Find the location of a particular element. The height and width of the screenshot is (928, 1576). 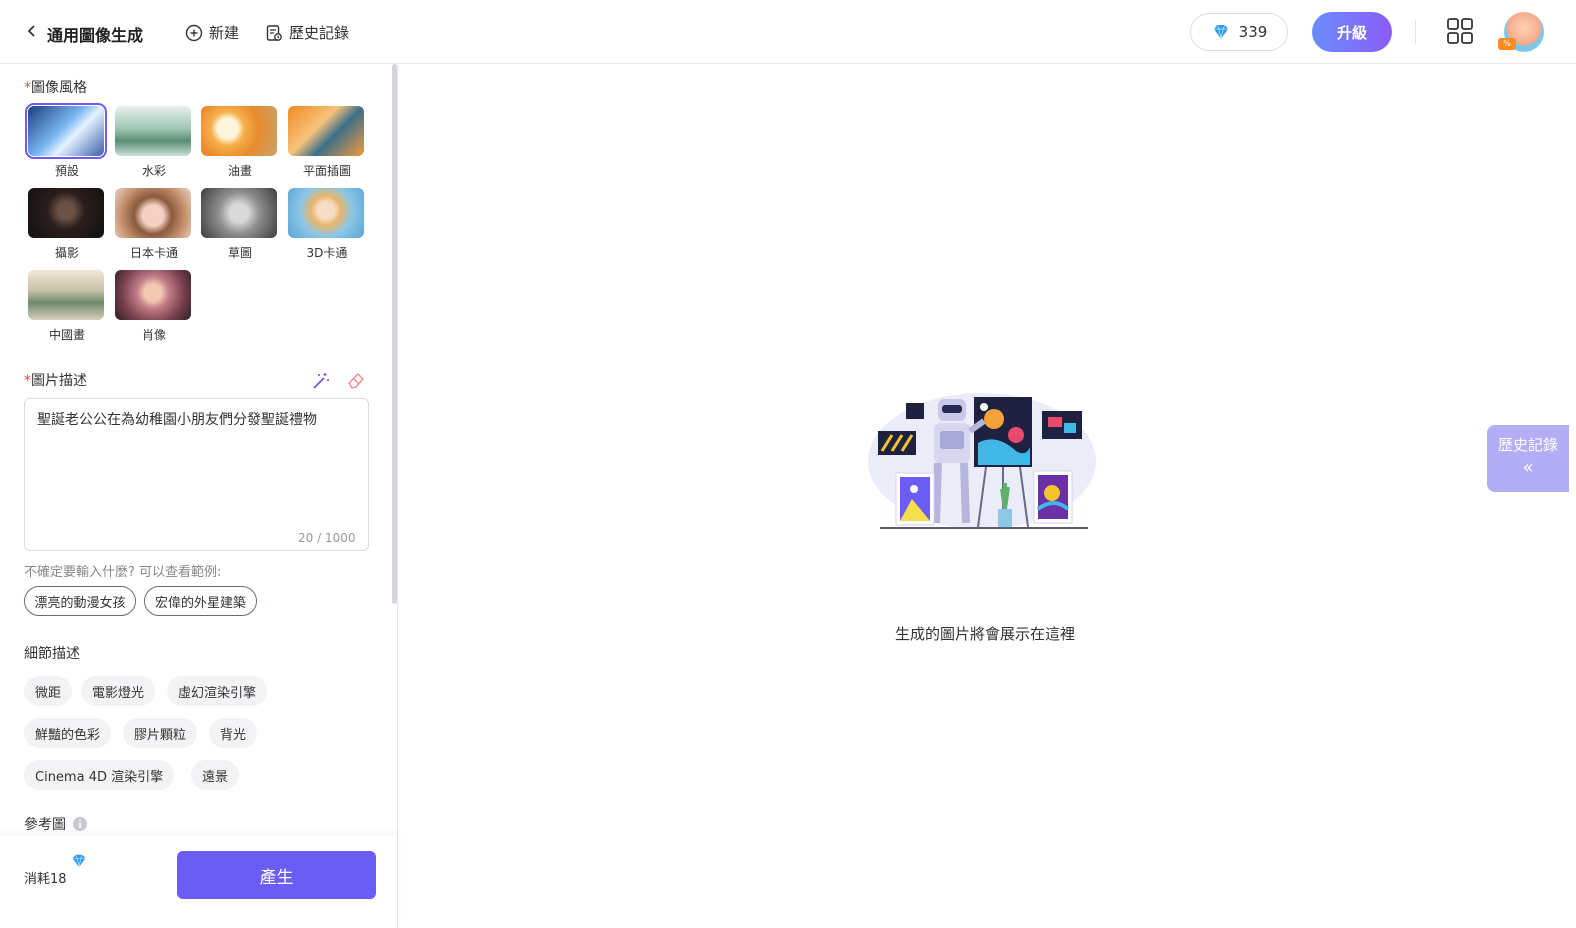

credits-count: 339 is located at coordinates (1253, 32).